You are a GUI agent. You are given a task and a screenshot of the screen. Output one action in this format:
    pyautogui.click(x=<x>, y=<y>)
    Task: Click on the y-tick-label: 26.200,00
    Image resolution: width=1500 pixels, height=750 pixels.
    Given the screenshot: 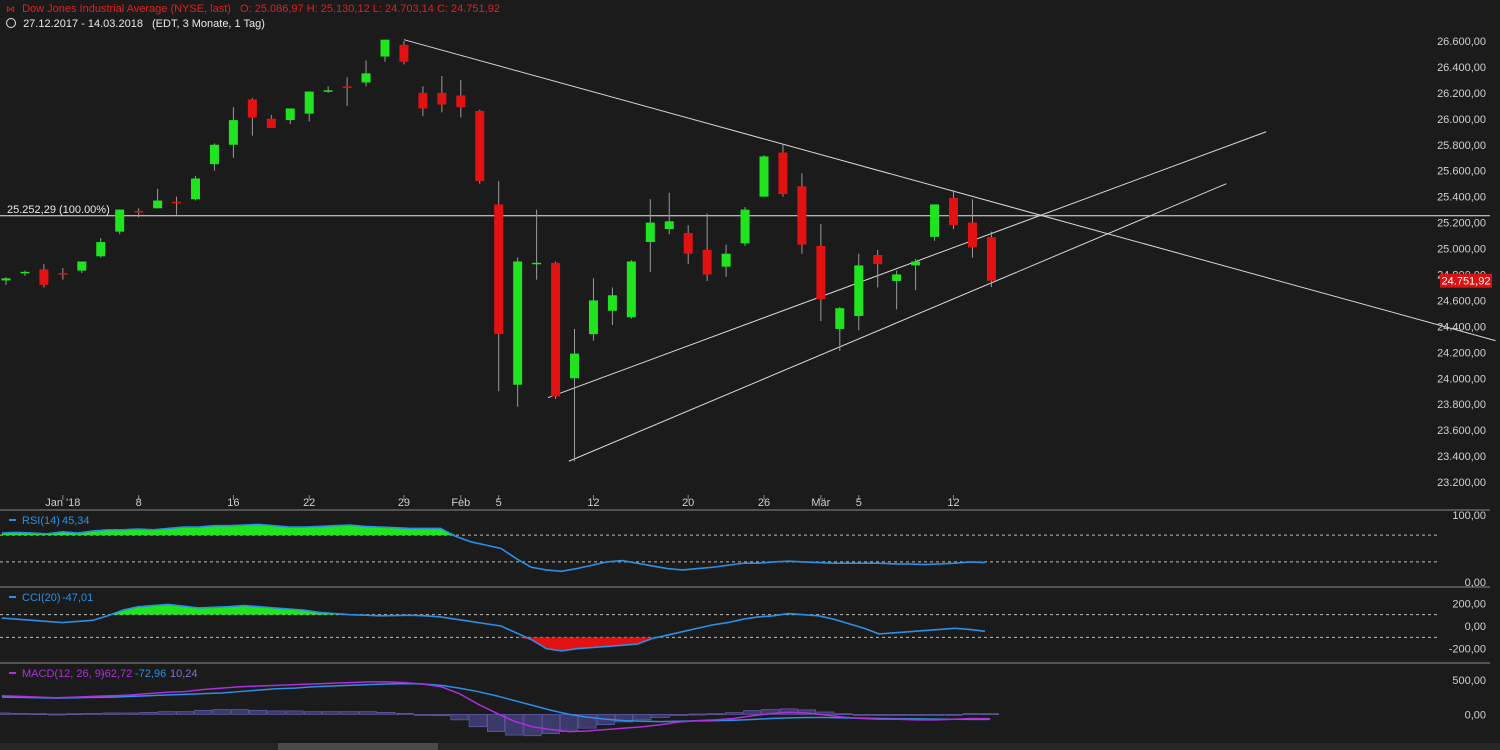 What is the action you would take?
    pyautogui.click(x=1461, y=94)
    